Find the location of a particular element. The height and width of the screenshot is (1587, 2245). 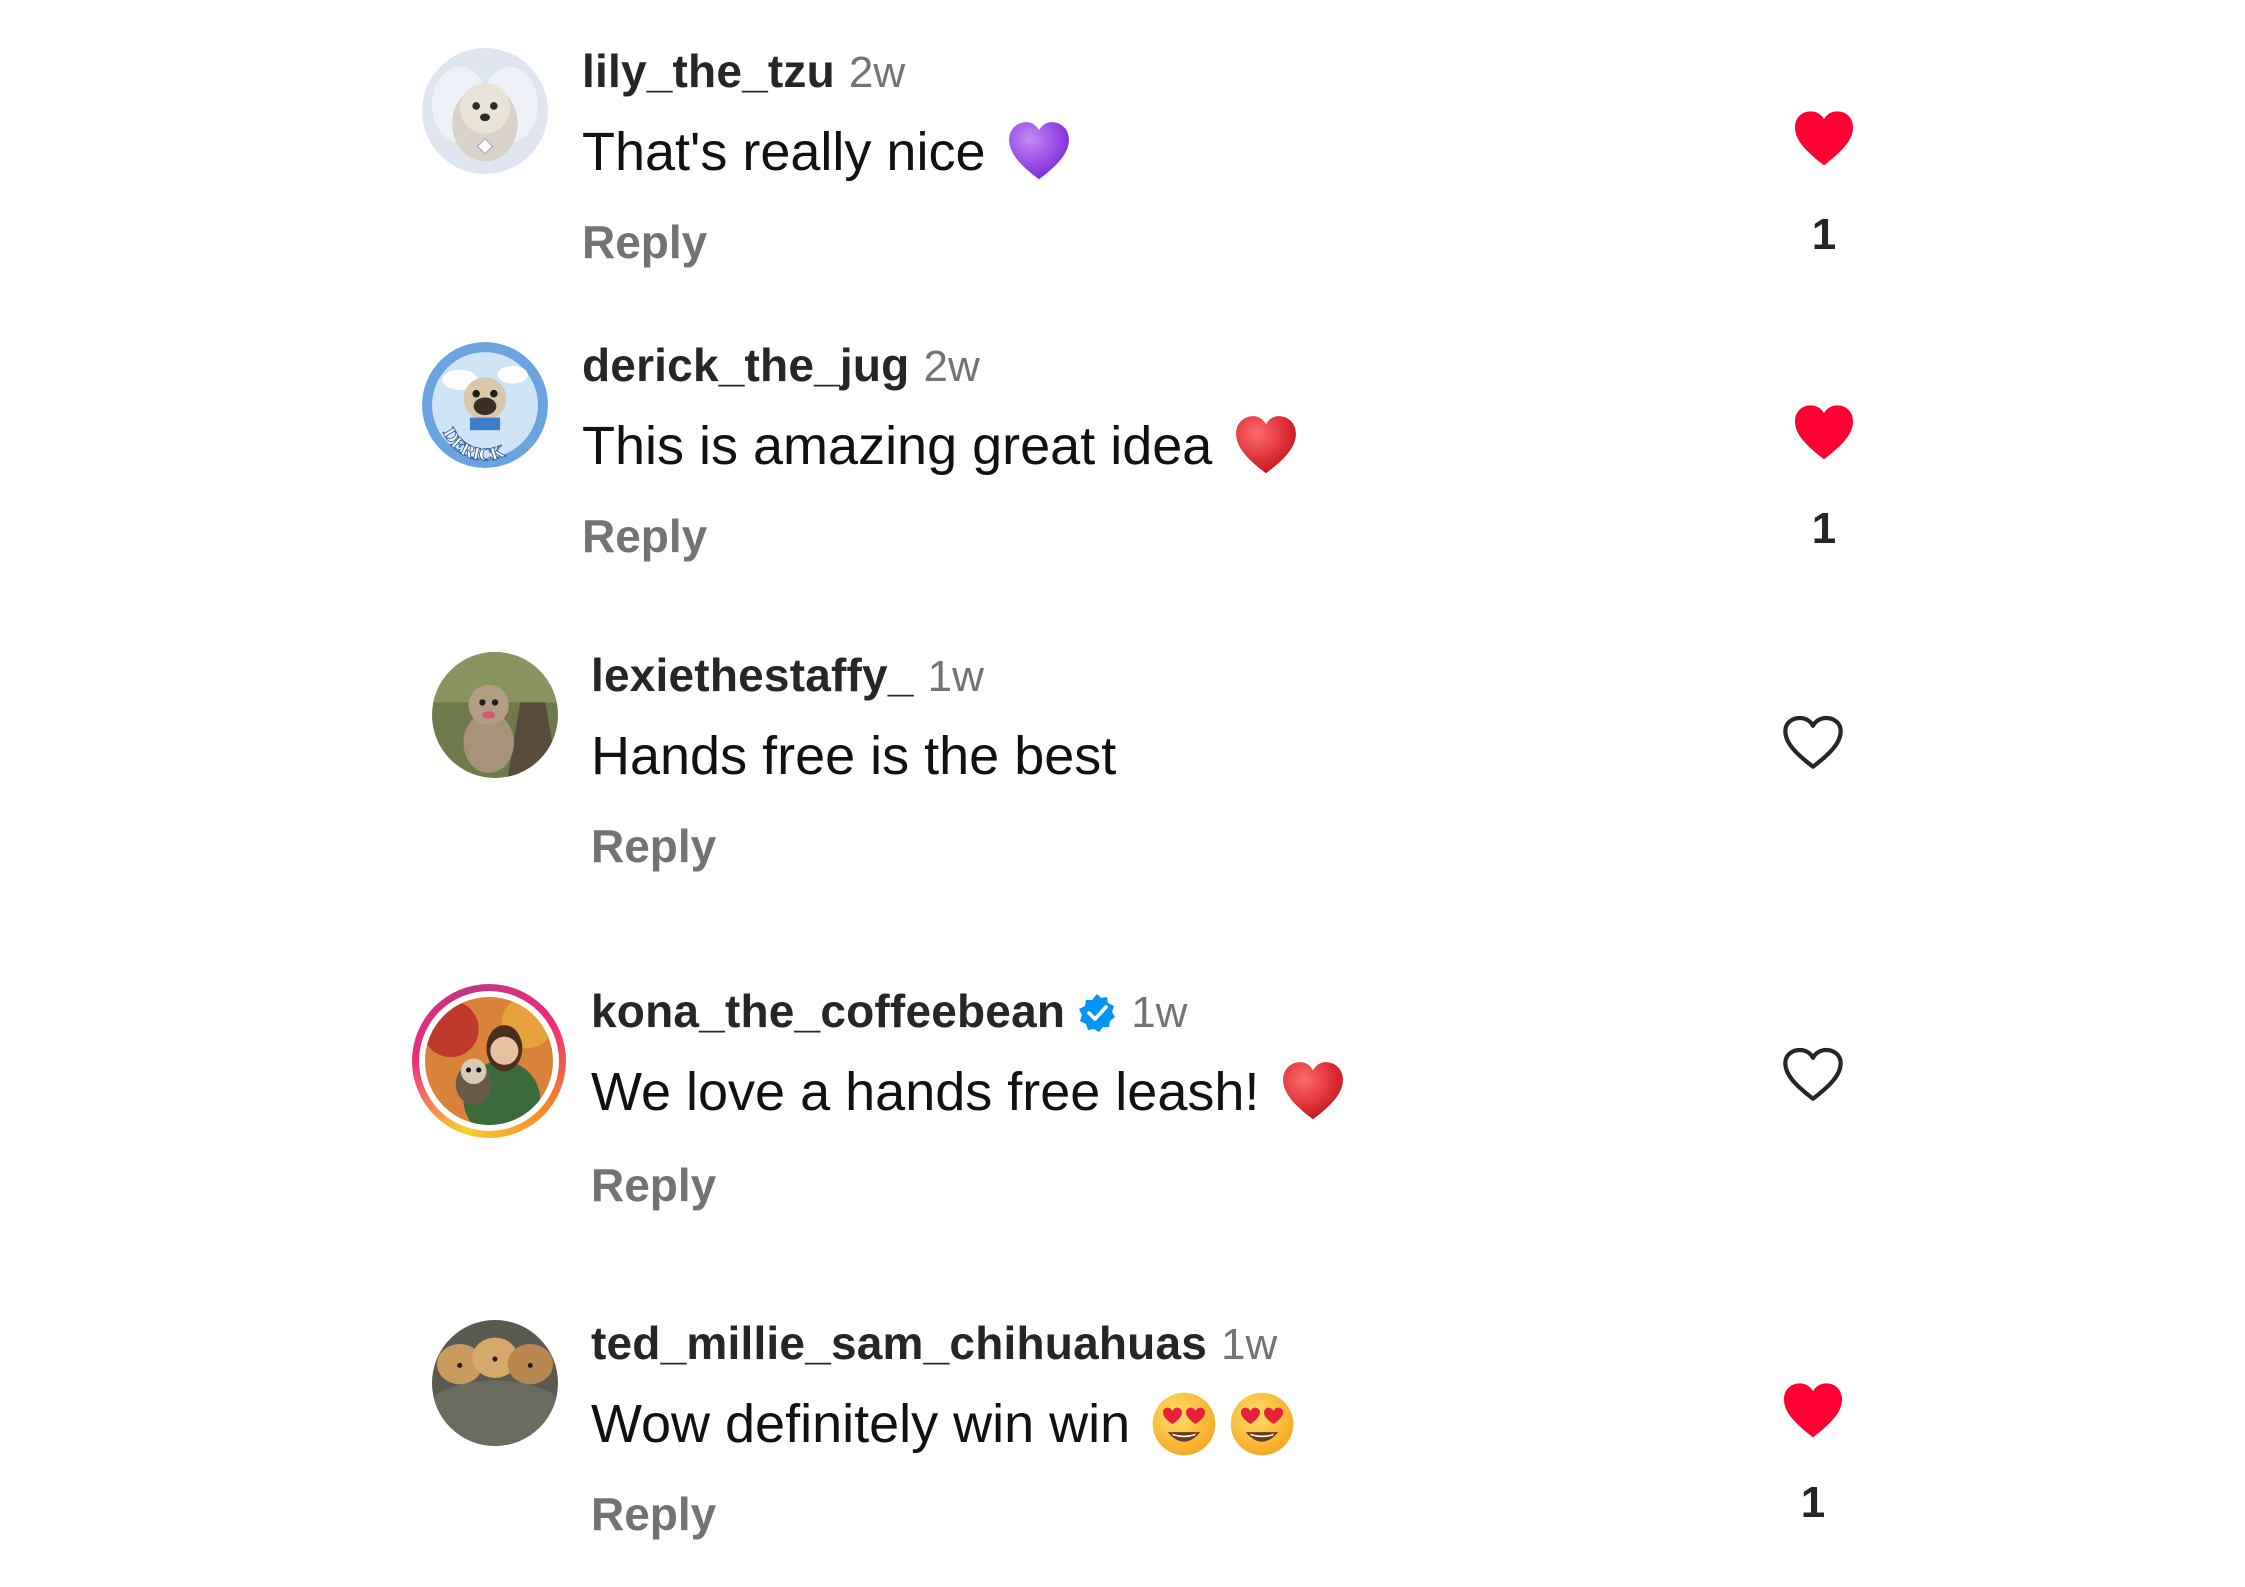

username-link: derick_the_jug is located at coordinates (745, 365).